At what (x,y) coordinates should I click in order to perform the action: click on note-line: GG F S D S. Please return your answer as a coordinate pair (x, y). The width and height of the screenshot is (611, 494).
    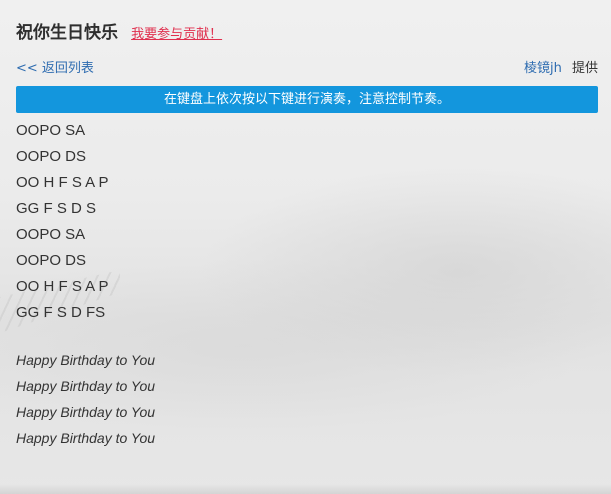
    Looking at the image, I should click on (56, 208).